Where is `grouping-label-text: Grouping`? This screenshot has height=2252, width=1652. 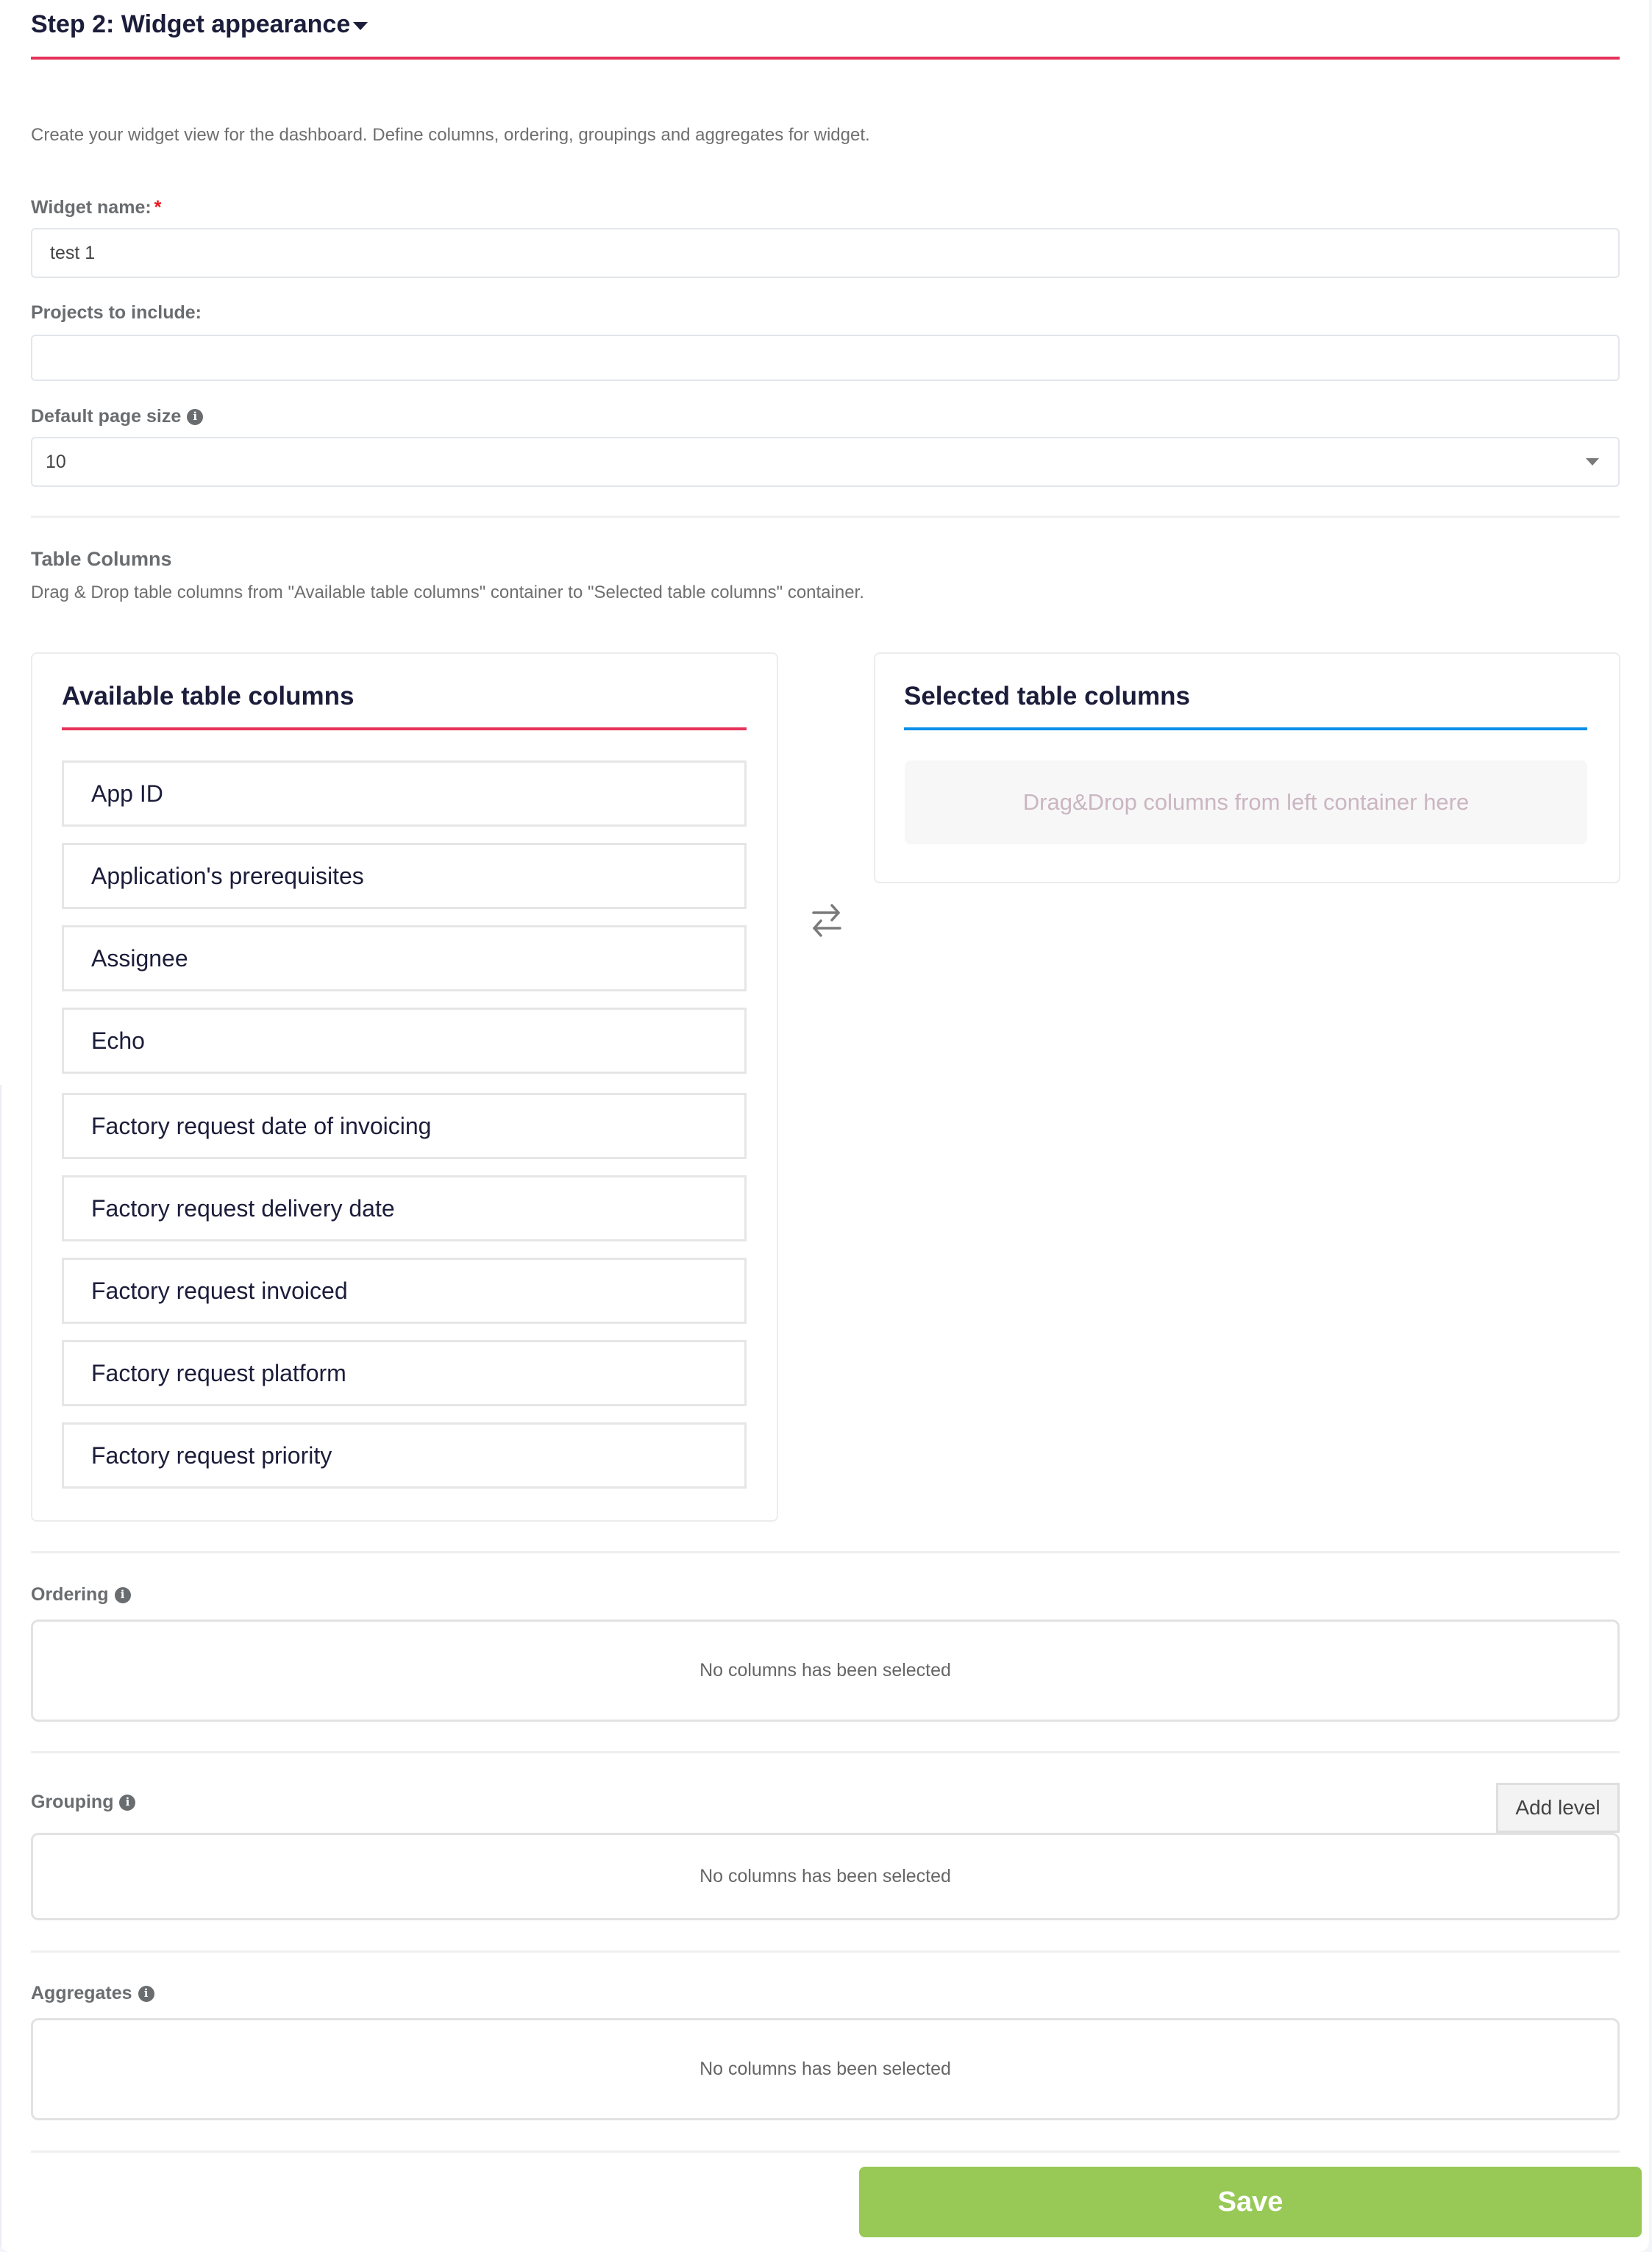 grouping-label-text: Grouping is located at coordinates (72, 1802).